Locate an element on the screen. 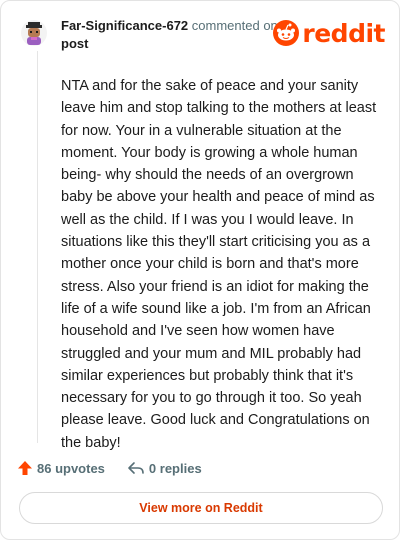 The width and height of the screenshot is (400, 540). reddit-logo: reddit is located at coordinates (329, 33).